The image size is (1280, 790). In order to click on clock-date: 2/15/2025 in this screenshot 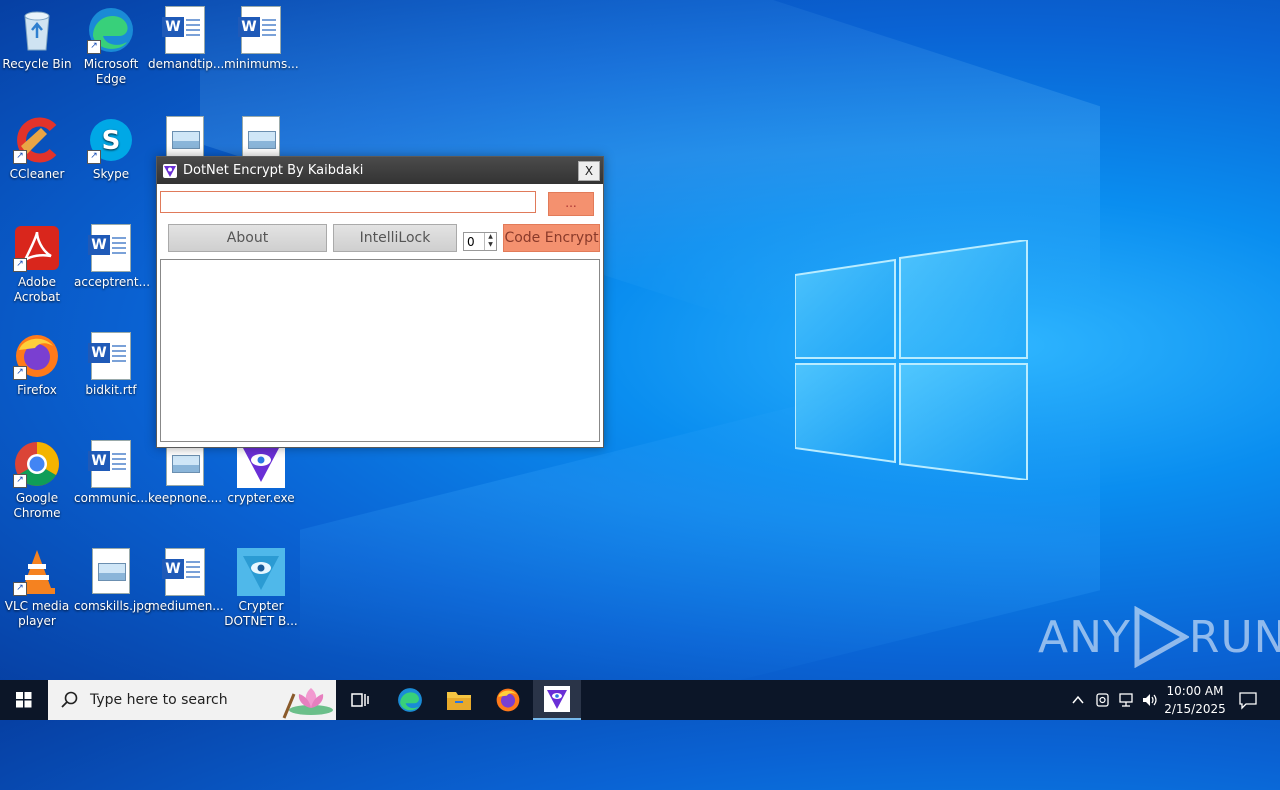, I will do `click(1195, 709)`.